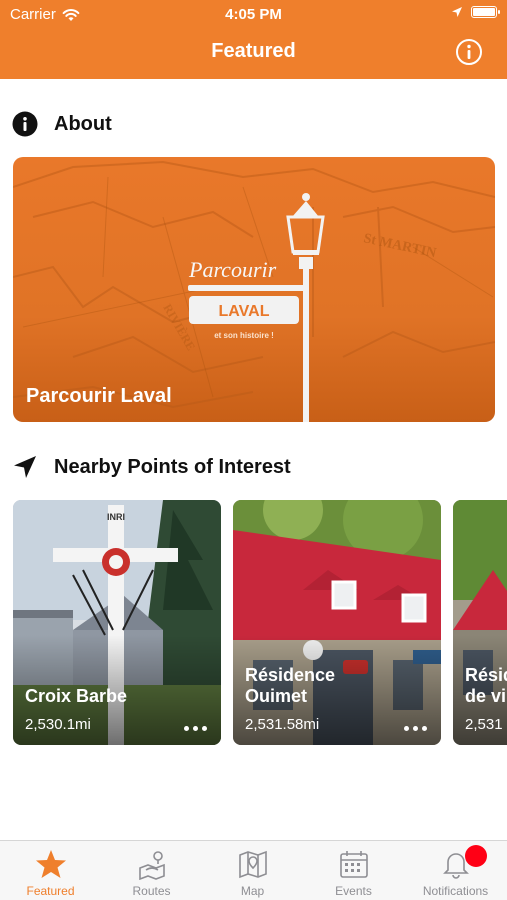  What do you see at coordinates (76, 696) in the screenshot?
I see `poi-title: Croix Barbe` at bounding box center [76, 696].